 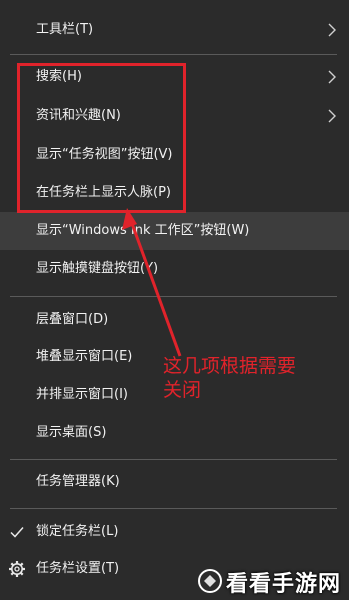 What do you see at coordinates (78, 481) in the screenshot?
I see `menu-item-label: 任务管理器(K)` at bounding box center [78, 481].